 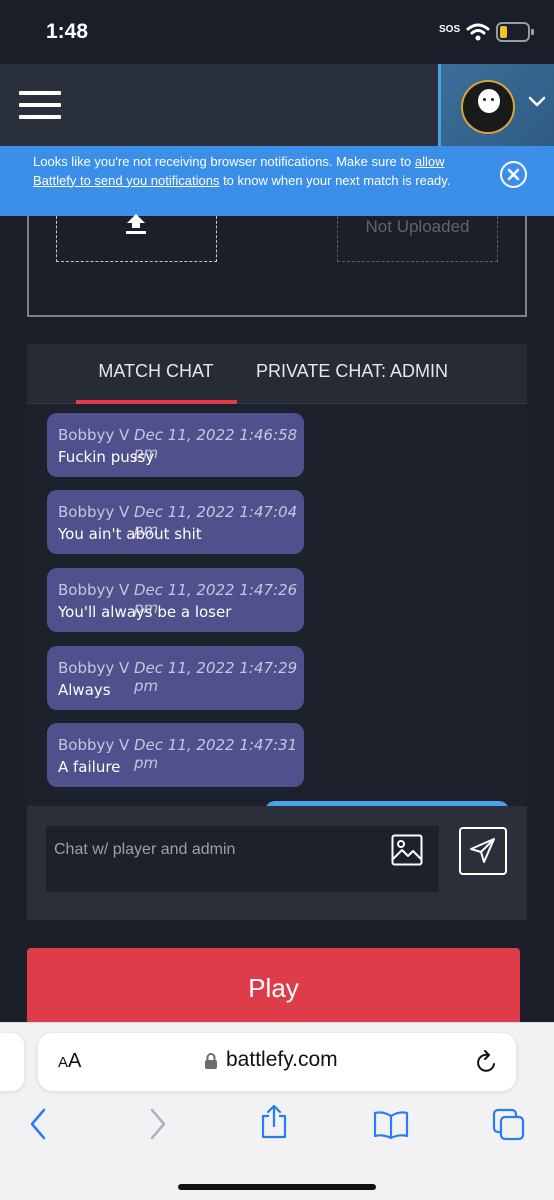 What do you see at coordinates (69, 1061) in the screenshot?
I see `reader-options-button: AA` at bounding box center [69, 1061].